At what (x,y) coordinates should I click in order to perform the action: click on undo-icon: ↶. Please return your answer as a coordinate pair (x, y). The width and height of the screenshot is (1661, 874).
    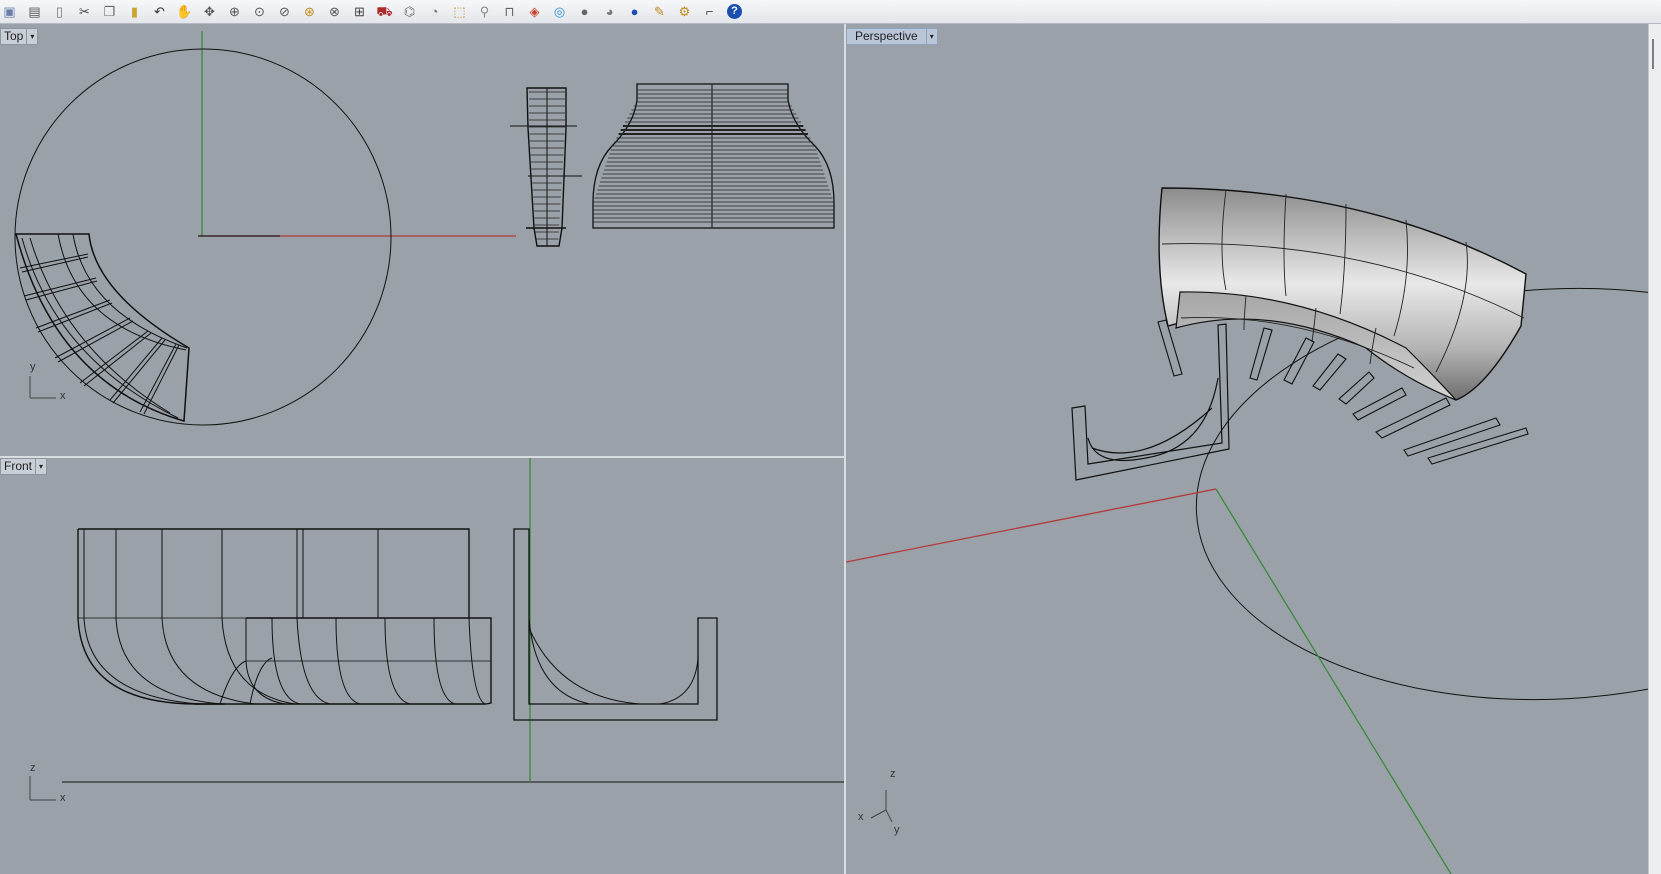
    Looking at the image, I should click on (159, 11).